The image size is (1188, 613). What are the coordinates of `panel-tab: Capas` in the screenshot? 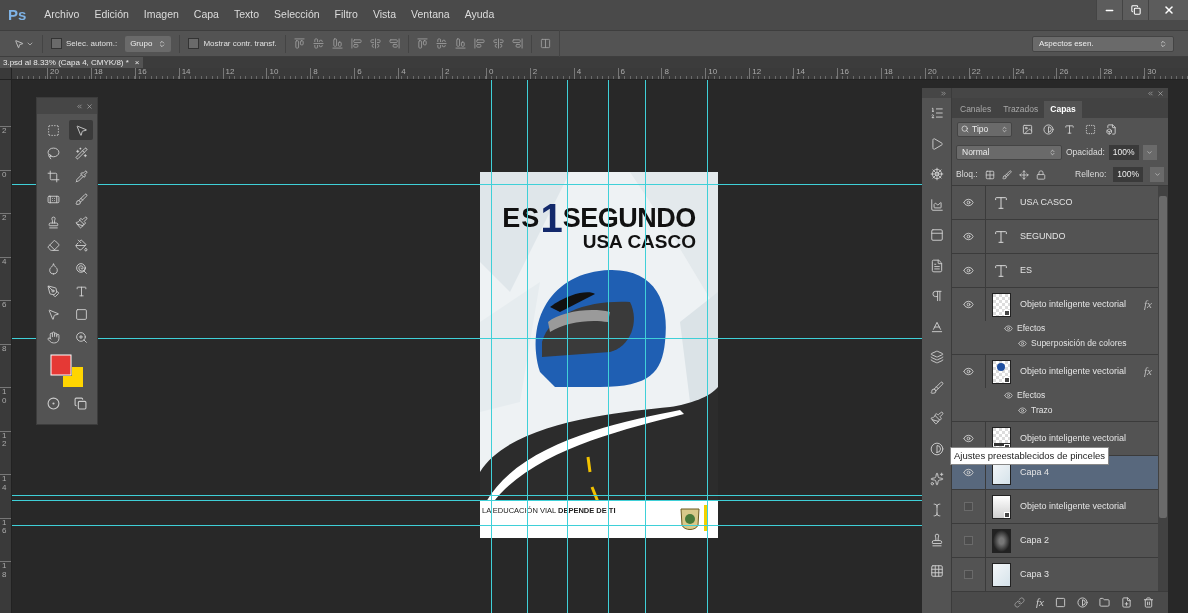 It's located at (1063, 109).